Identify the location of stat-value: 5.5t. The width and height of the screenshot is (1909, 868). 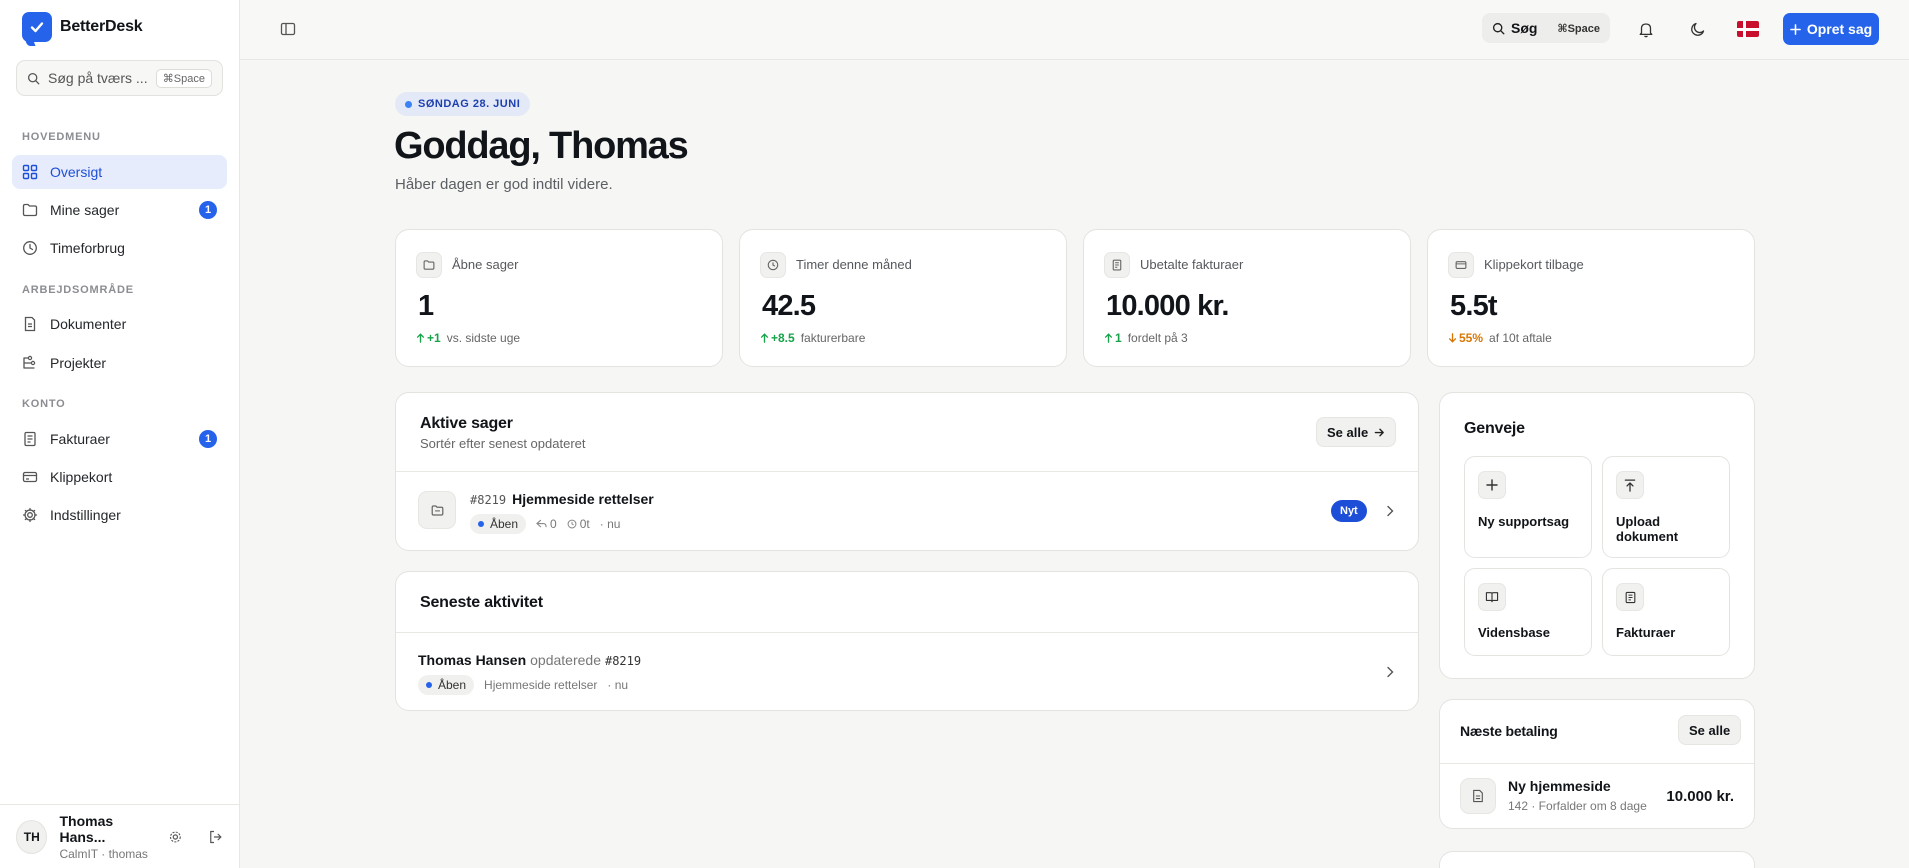
(1474, 306).